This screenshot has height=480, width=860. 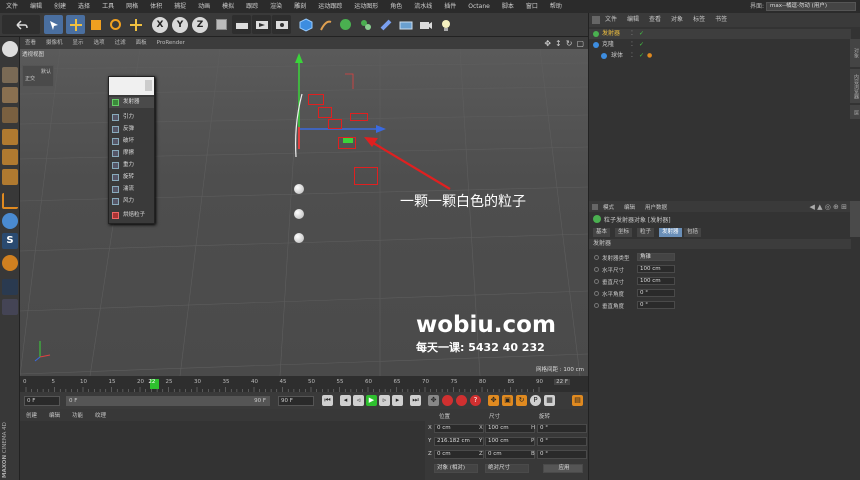 What do you see at coordinates (720, 56) in the screenshot?
I see `object-row-sphere: 球体 ⁚ ✓ ●` at bounding box center [720, 56].